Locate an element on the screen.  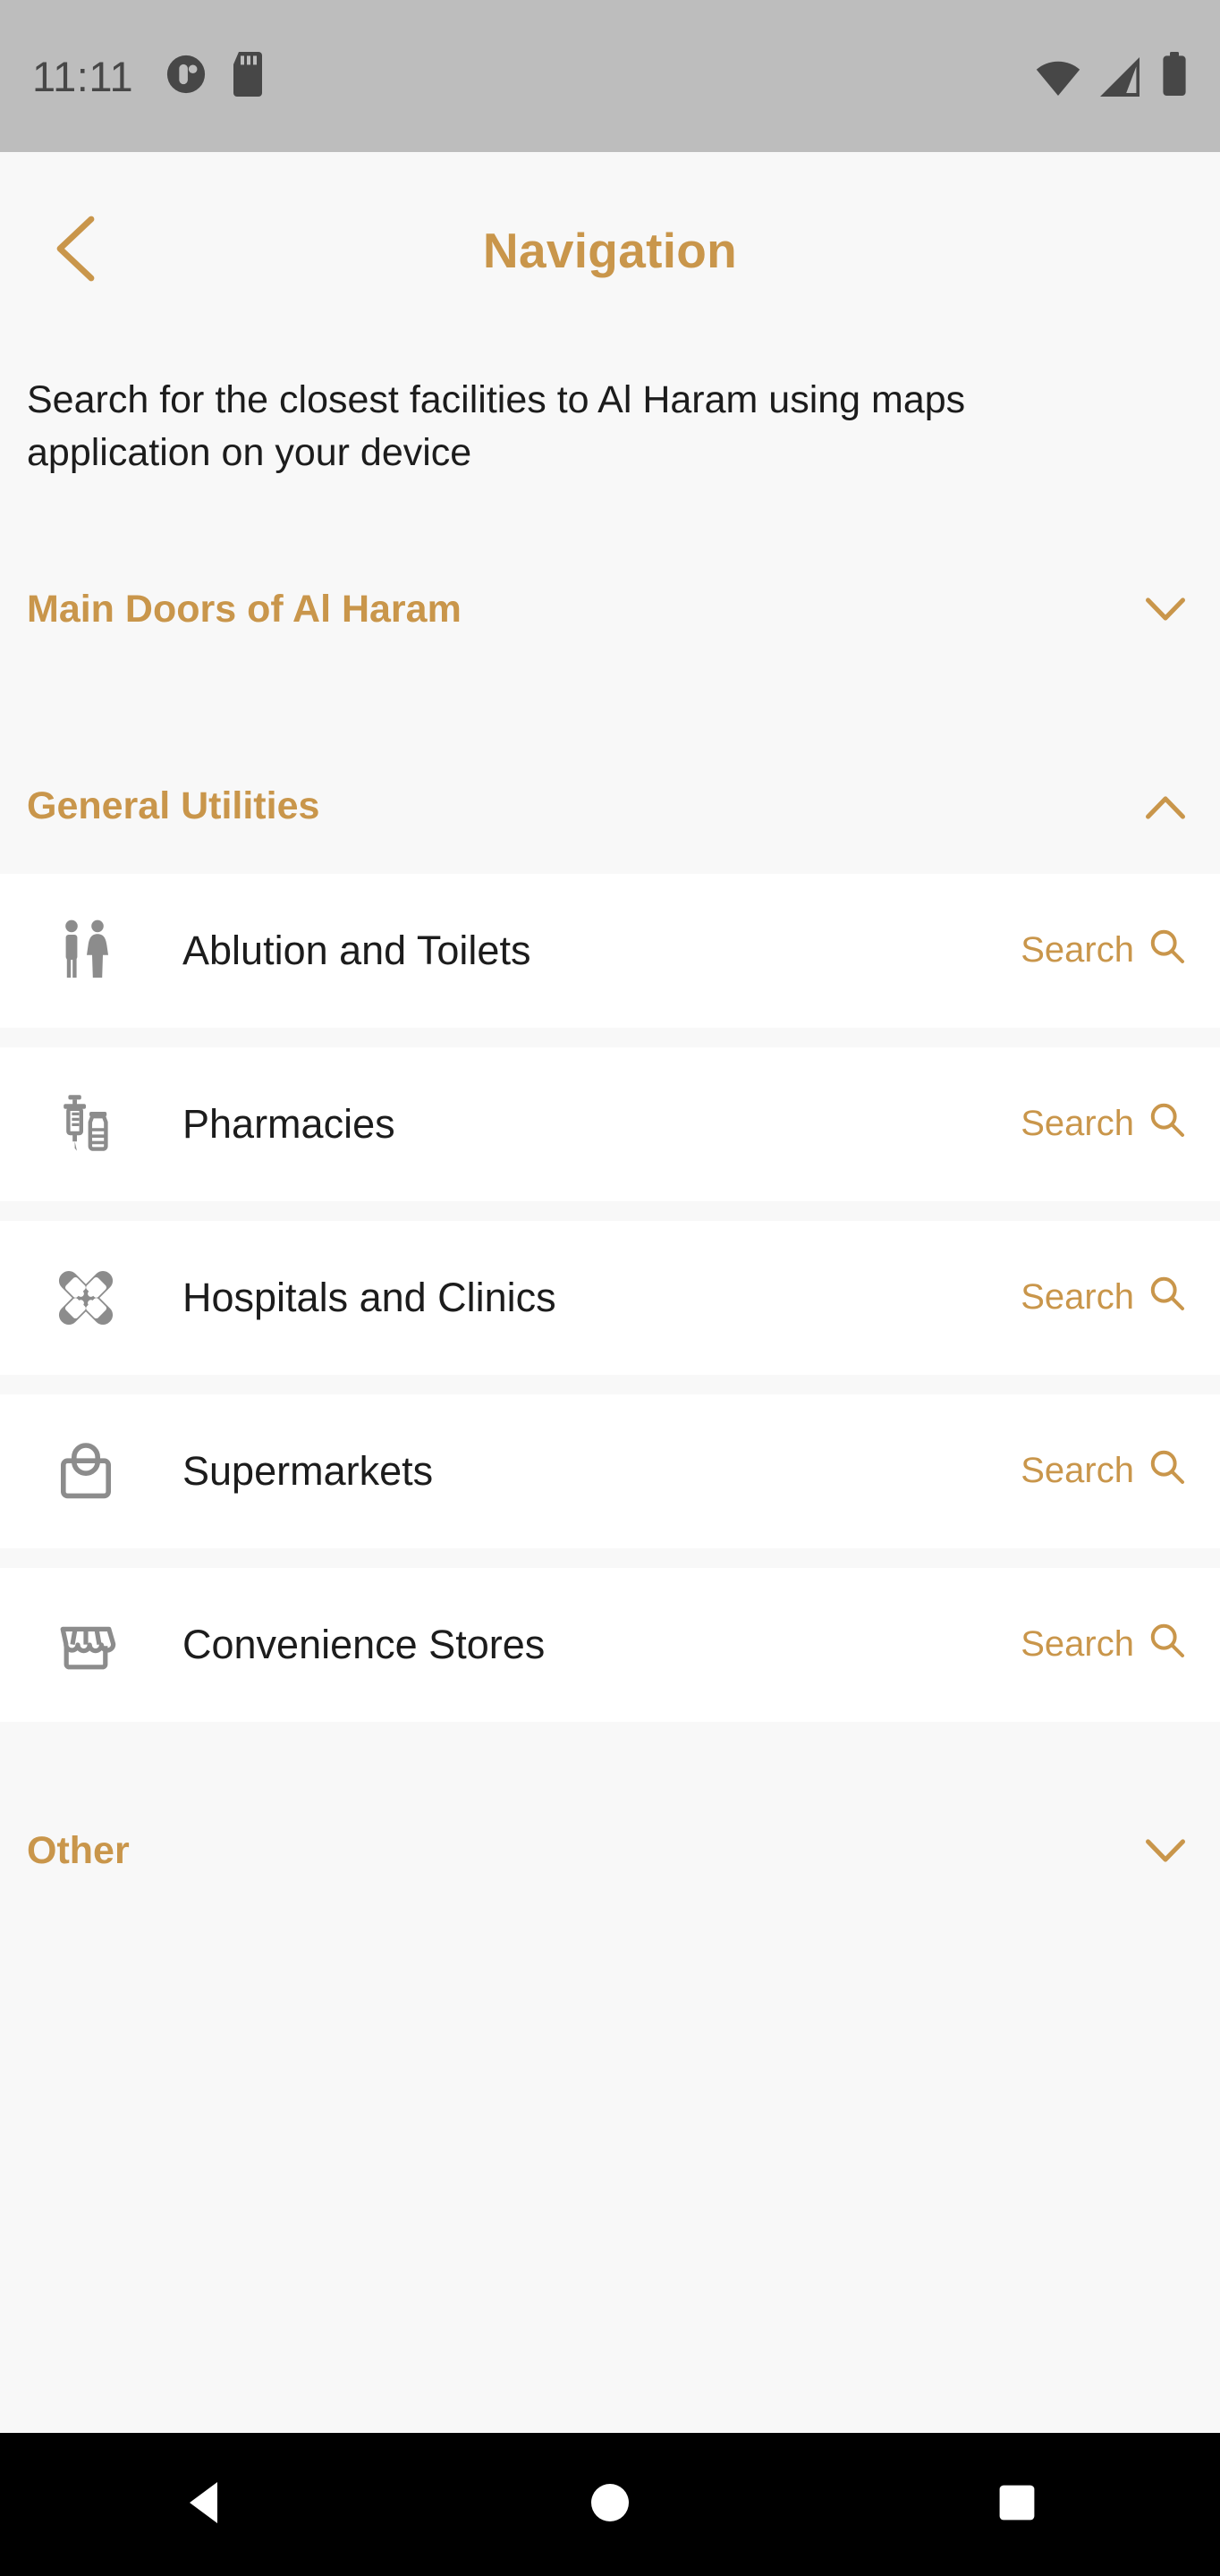
list-item: Convenience Stores Search is located at coordinates (610, 1644).